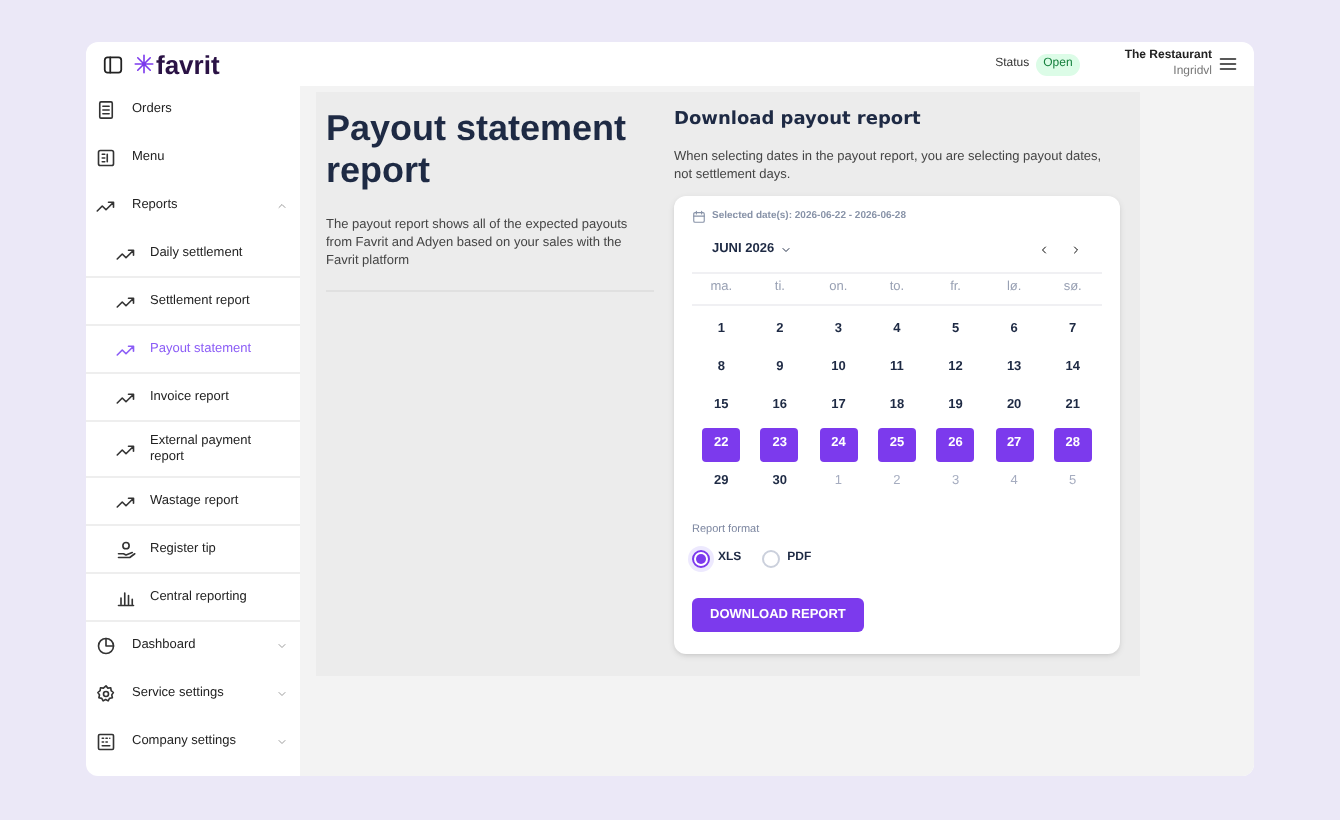 The height and width of the screenshot is (820, 1340). I want to click on next-month-button, so click(1076, 249).